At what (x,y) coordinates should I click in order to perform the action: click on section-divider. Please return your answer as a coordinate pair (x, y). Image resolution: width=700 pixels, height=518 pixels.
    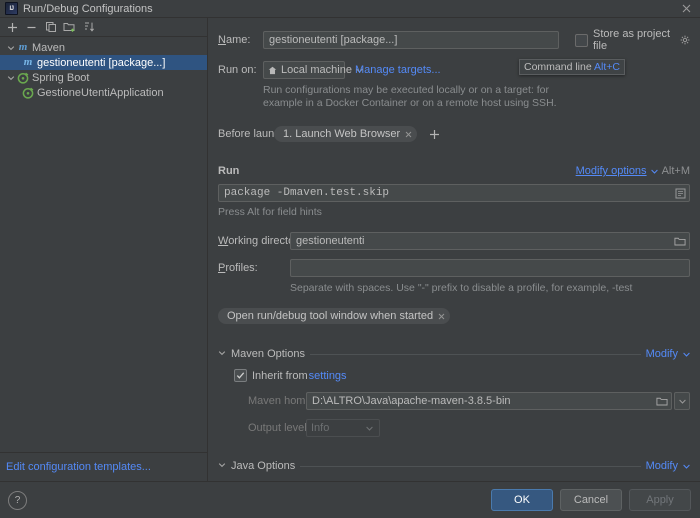
    Looking at the image, I should click on (470, 466).